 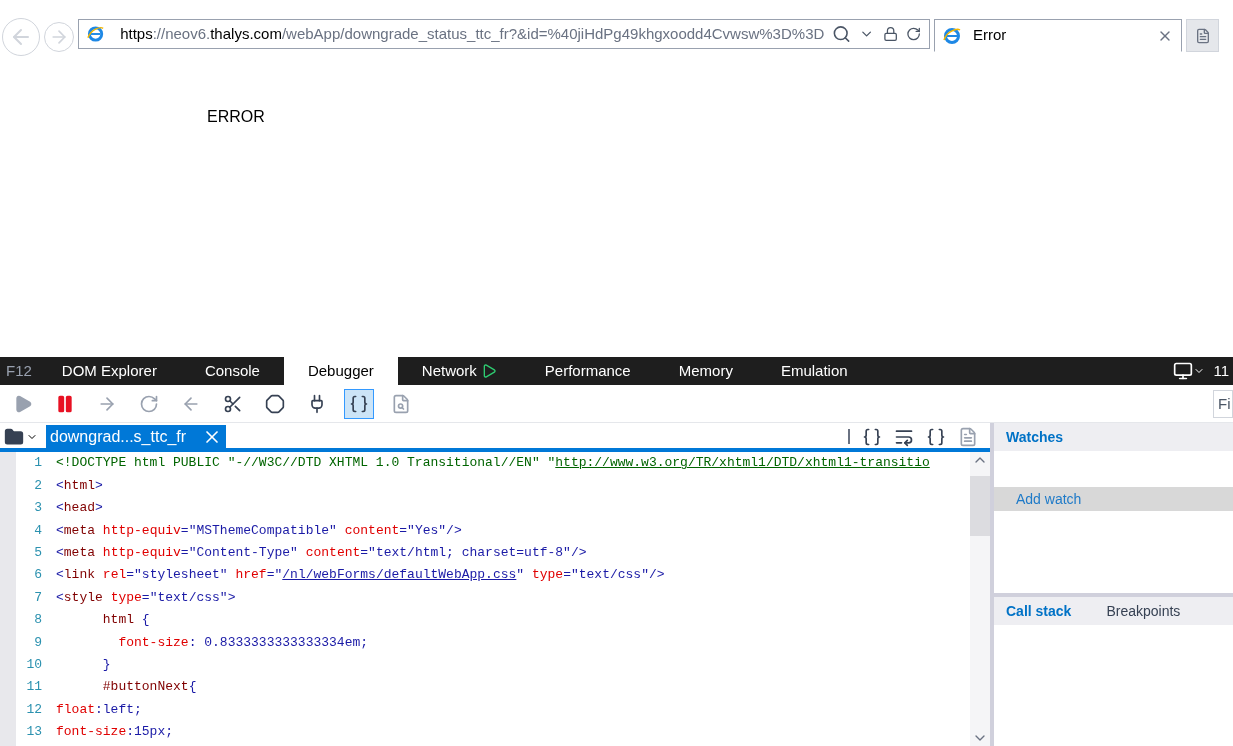 I want to click on octagon-icon, so click(x=275, y=403).